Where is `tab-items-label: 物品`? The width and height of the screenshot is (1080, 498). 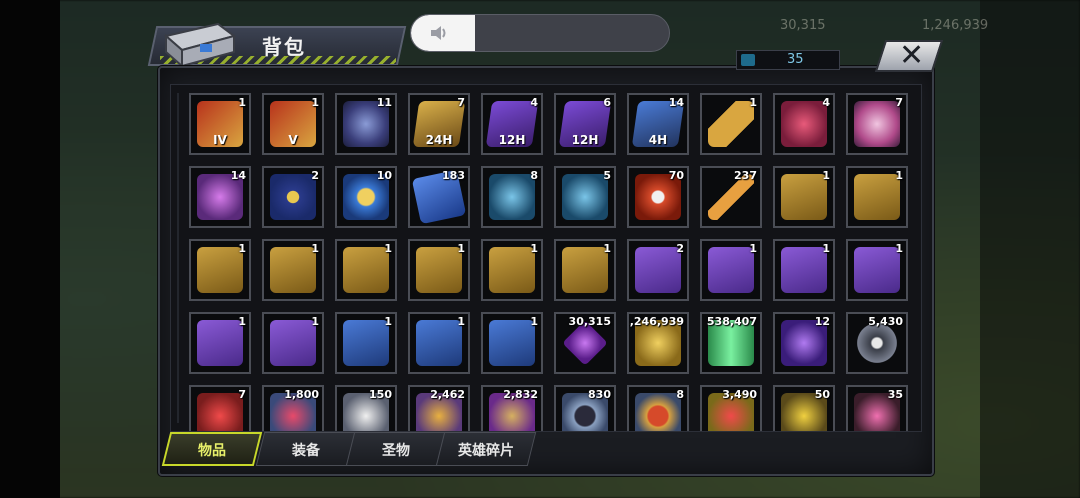
tab-items-label: 物品 is located at coordinates (212, 450).